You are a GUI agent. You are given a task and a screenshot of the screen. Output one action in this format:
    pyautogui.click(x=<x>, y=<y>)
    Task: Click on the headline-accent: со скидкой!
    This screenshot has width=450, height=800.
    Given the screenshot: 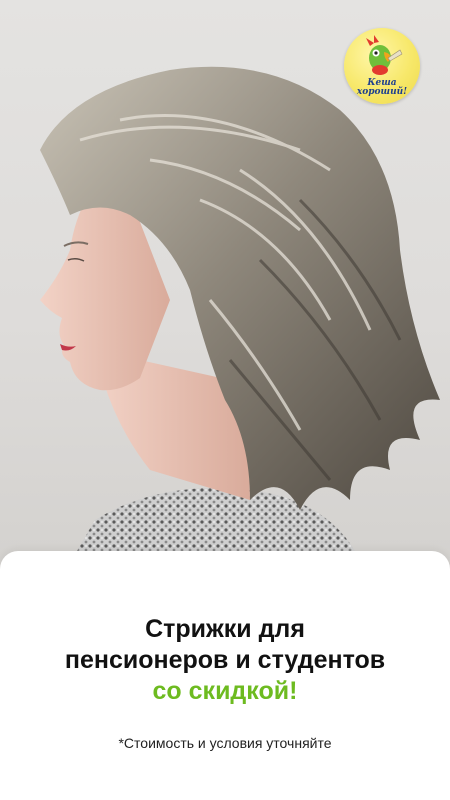 What is the action you would take?
    pyautogui.click(x=225, y=691)
    